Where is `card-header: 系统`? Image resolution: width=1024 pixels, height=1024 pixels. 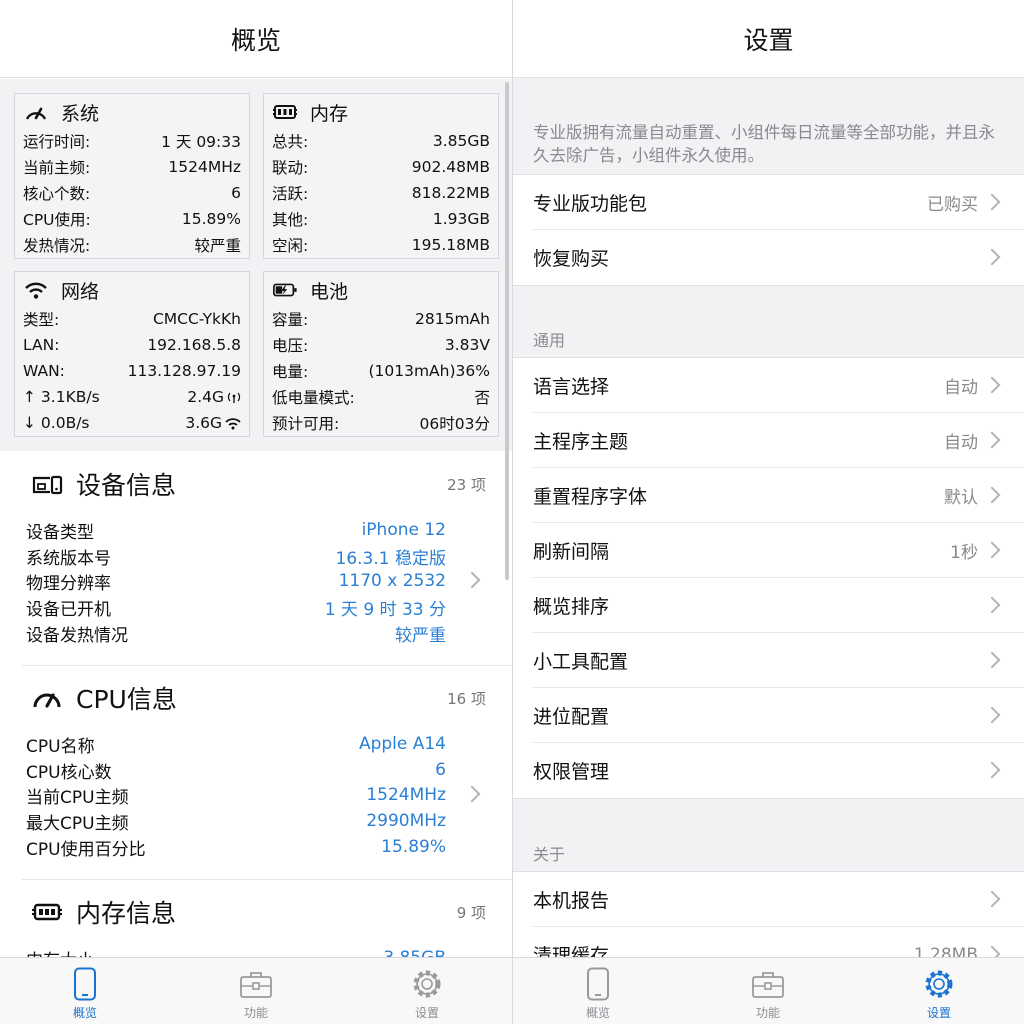 card-header: 系统 is located at coordinates (61, 112).